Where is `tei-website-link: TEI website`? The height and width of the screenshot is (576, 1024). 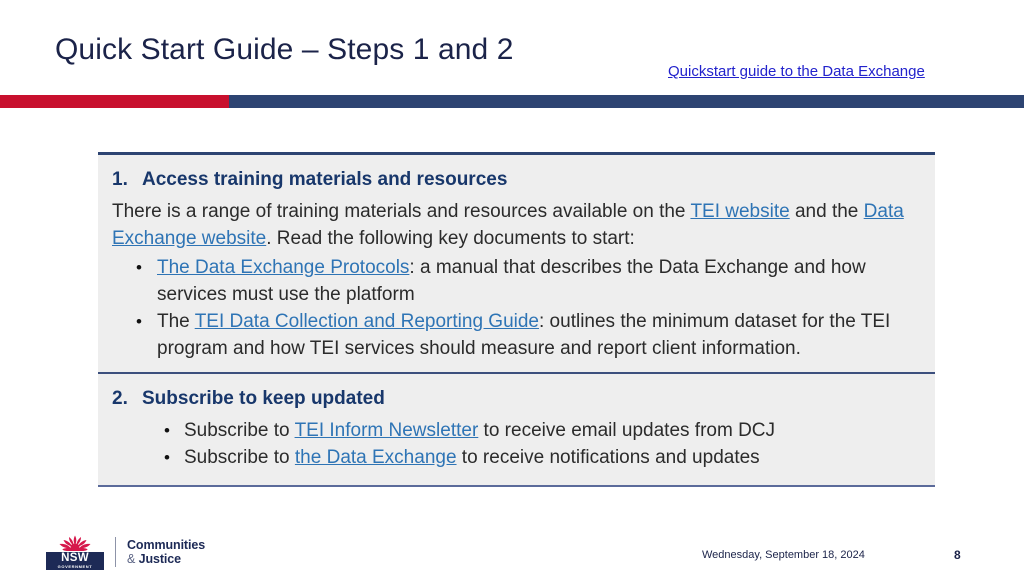 tei-website-link: TEI website is located at coordinates (739, 211).